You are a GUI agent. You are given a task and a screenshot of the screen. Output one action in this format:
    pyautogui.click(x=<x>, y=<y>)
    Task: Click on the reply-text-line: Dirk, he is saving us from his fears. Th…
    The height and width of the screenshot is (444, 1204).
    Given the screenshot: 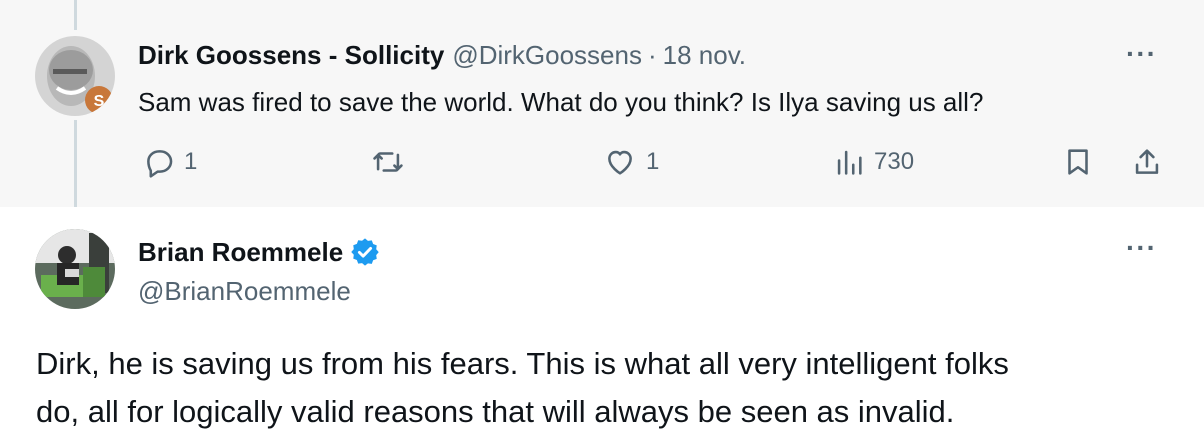 What is the action you would take?
    pyautogui.click(x=522, y=363)
    